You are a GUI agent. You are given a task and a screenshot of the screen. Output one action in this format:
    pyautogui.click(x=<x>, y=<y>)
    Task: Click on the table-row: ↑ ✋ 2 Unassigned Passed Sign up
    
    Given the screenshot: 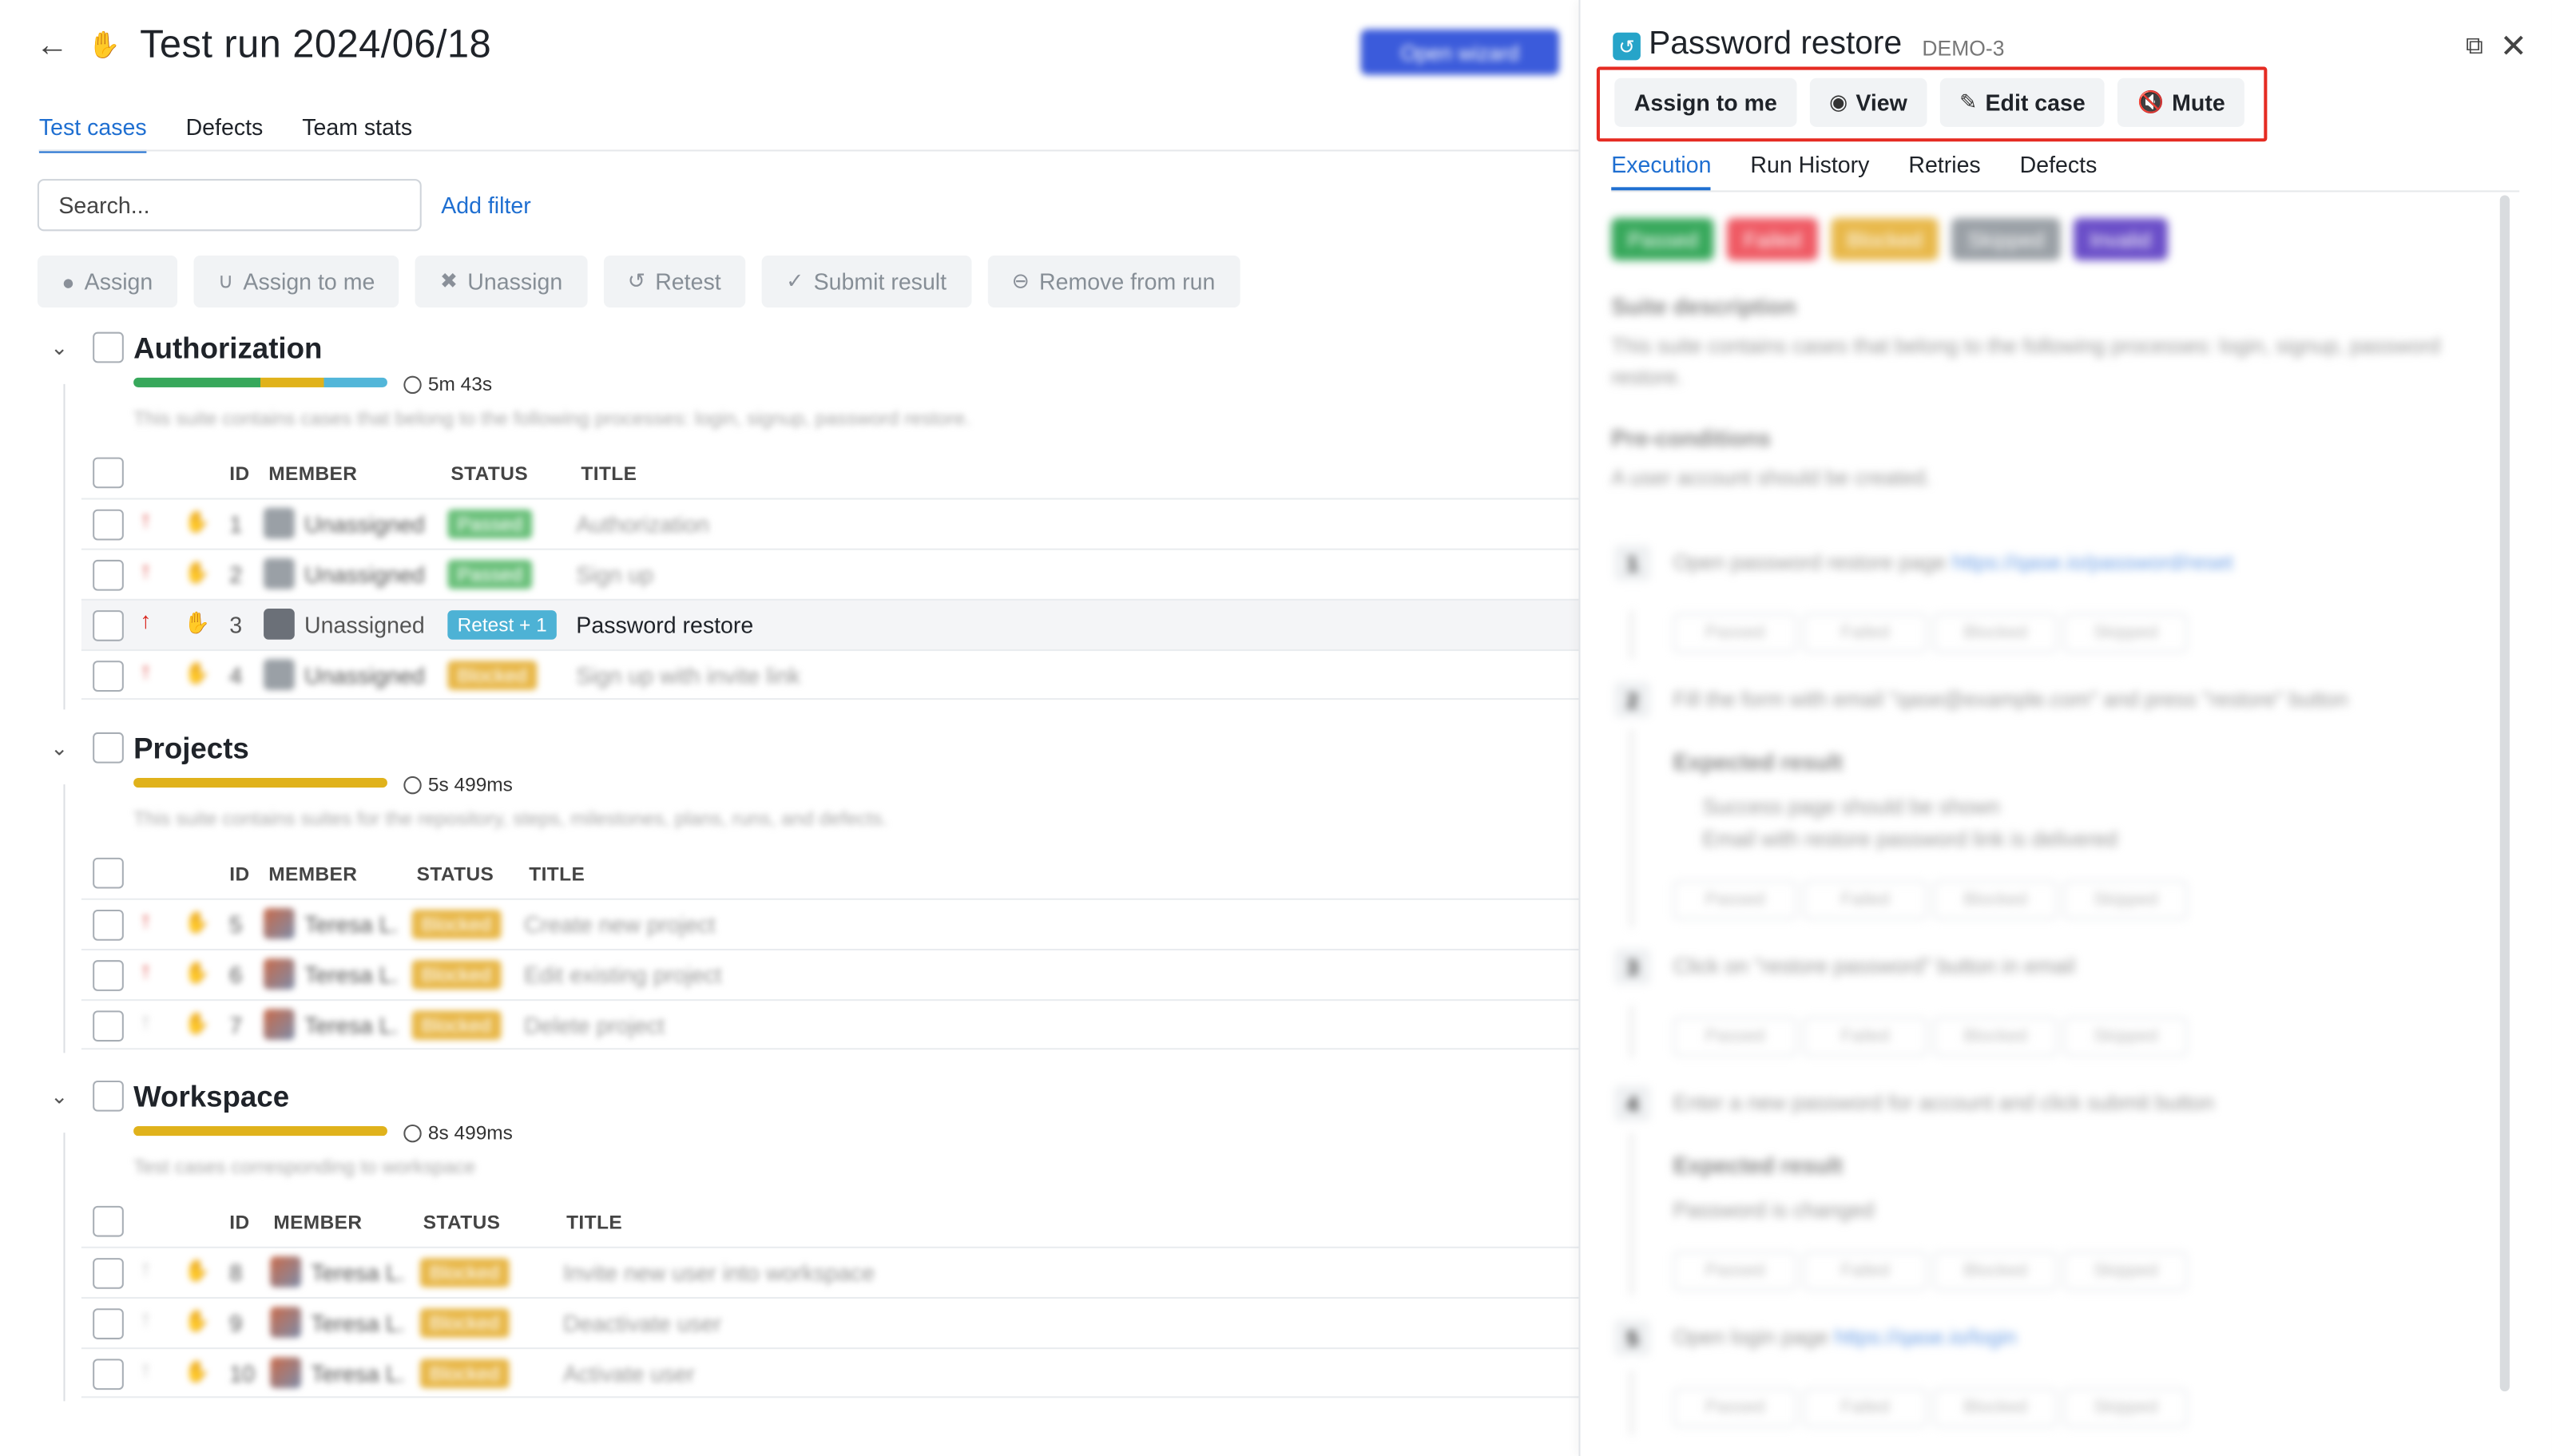 What is the action you would take?
    pyautogui.click(x=830, y=573)
    